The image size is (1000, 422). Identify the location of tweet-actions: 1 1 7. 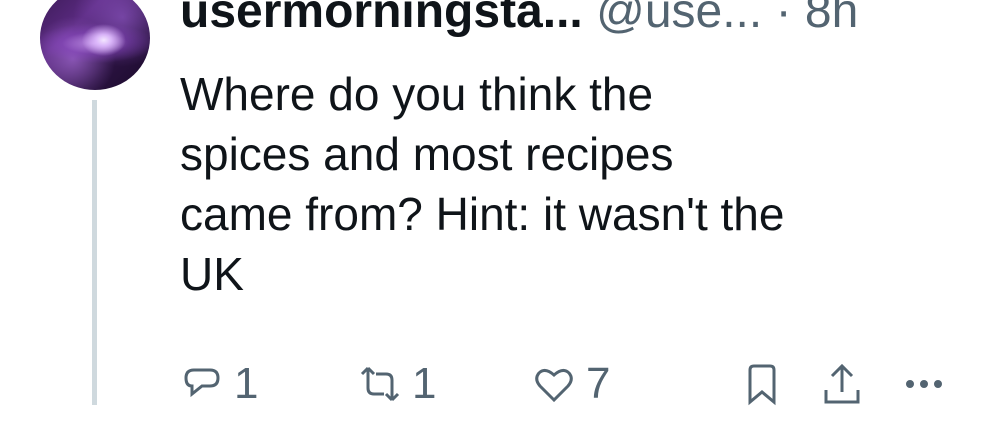
(580, 392).